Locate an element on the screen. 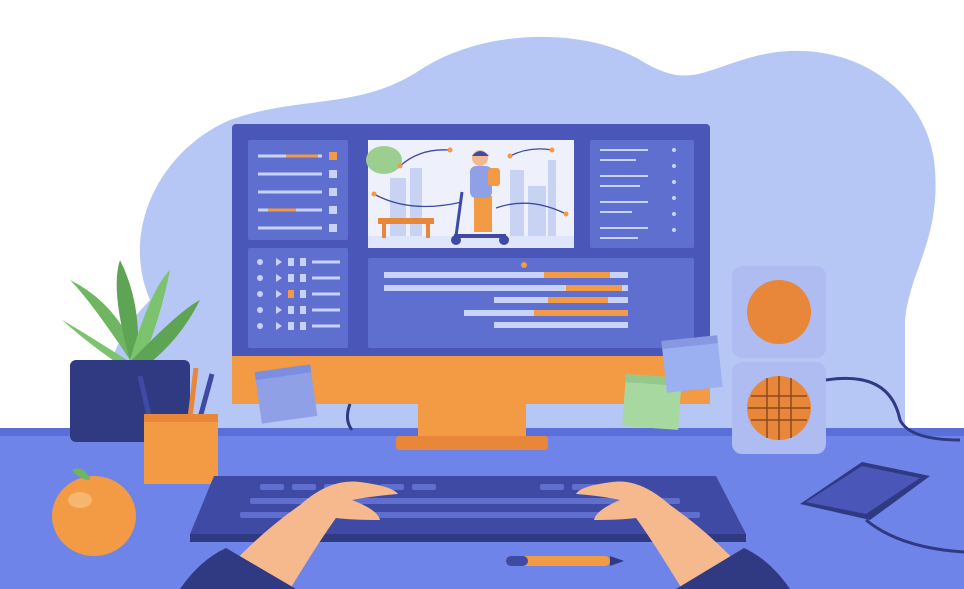 Image resolution: width=964 pixels, height=589 pixels. speaker-bottom is located at coordinates (779, 408).